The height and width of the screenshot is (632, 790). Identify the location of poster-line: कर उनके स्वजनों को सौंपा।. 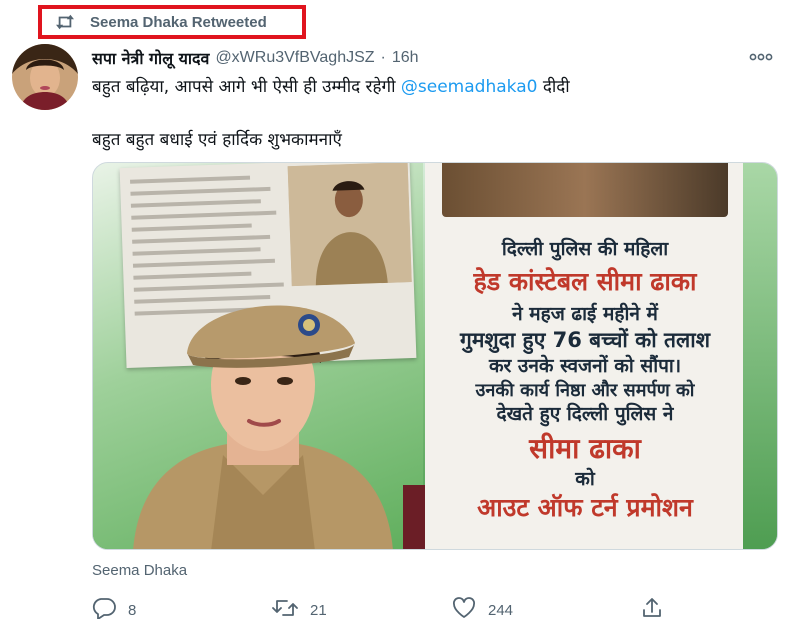
(585, 366).